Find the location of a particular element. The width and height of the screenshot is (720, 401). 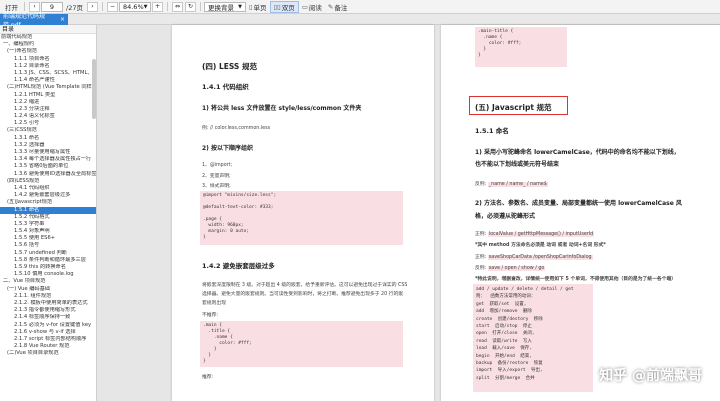

outline-item: 1.5.1 命名 is located at coordinates (48, 210).